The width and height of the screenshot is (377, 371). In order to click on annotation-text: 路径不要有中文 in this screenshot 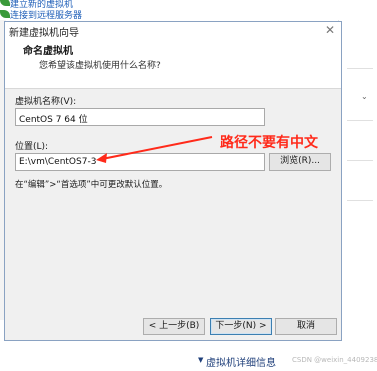, I will do `click(269, 143)`.